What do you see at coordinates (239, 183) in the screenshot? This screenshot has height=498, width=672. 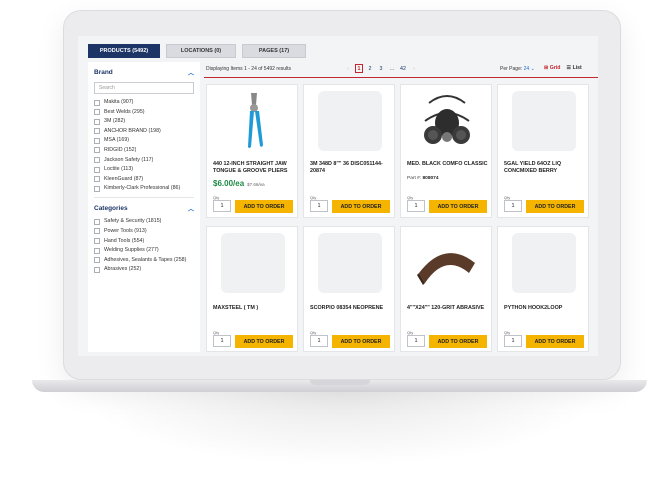 I see `product-price: $6.00/ea $7.66/ea` at bounding box center [239, 183].